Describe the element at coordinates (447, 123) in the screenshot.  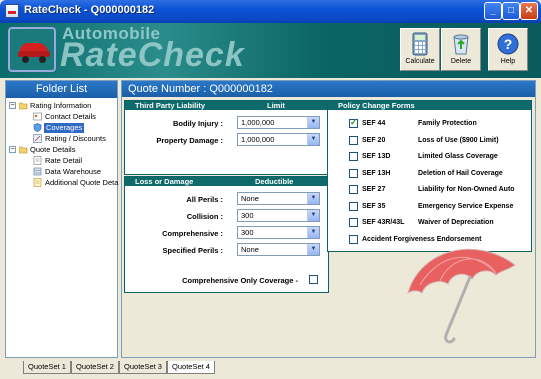
I see `policy-form-description: Family Protection` at that location.